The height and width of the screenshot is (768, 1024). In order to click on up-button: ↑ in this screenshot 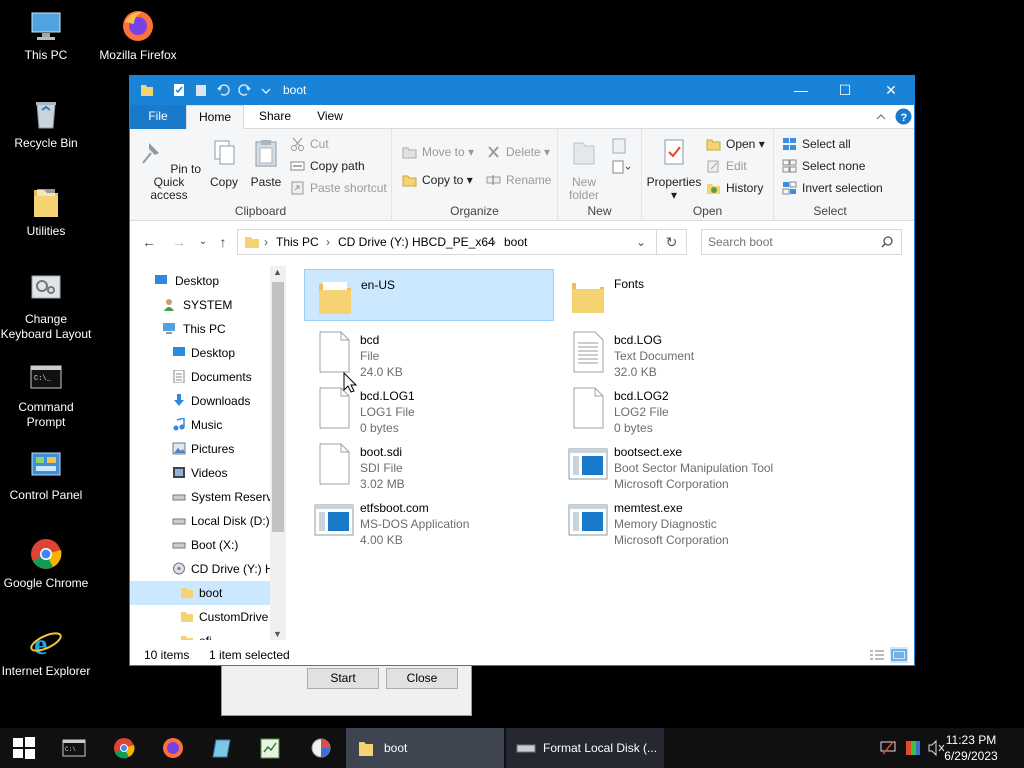, I will do `click(223, 242)`.